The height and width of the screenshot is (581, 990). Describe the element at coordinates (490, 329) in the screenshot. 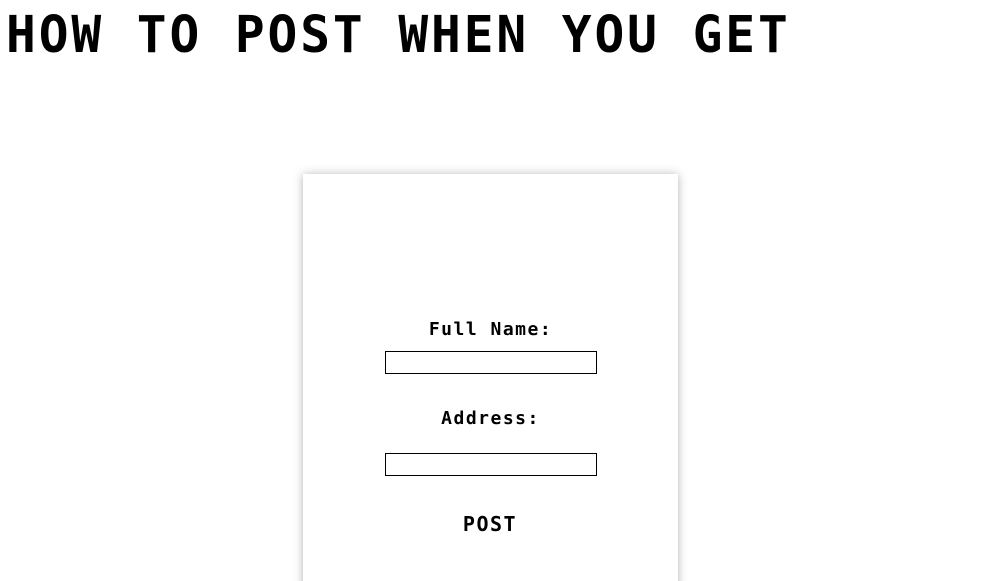

I see `full-name-label: Full Name:` at that location.